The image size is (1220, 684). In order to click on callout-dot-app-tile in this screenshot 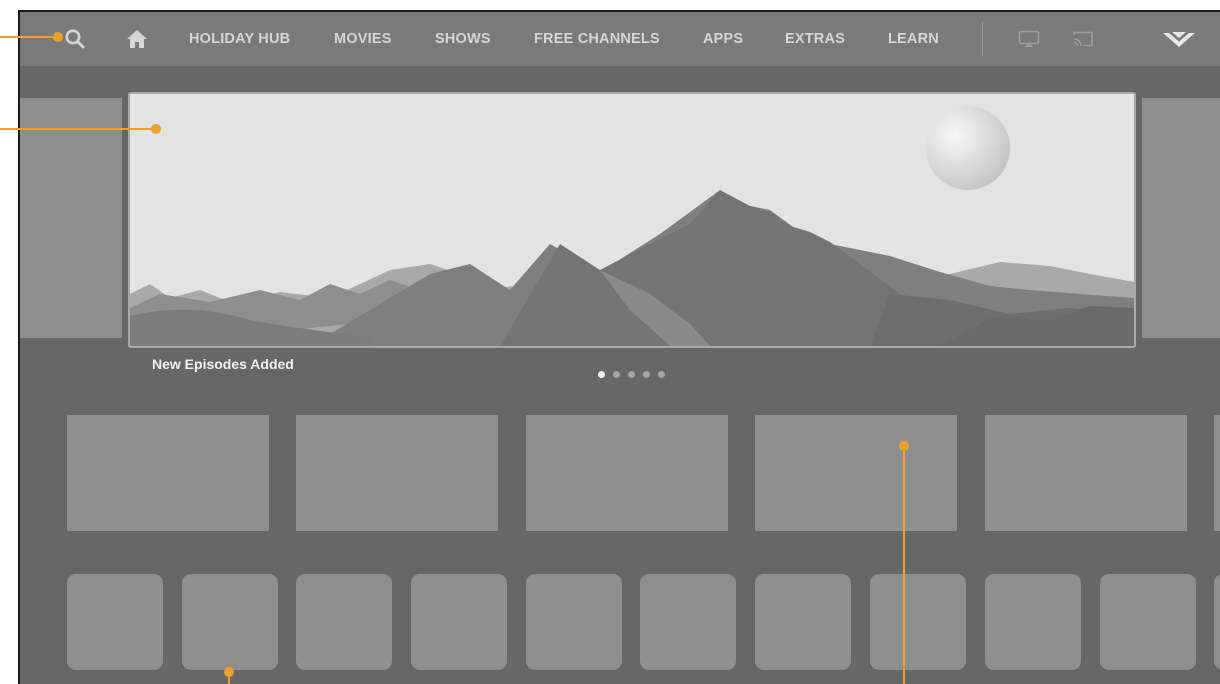, I will do `click(229, 672)`.